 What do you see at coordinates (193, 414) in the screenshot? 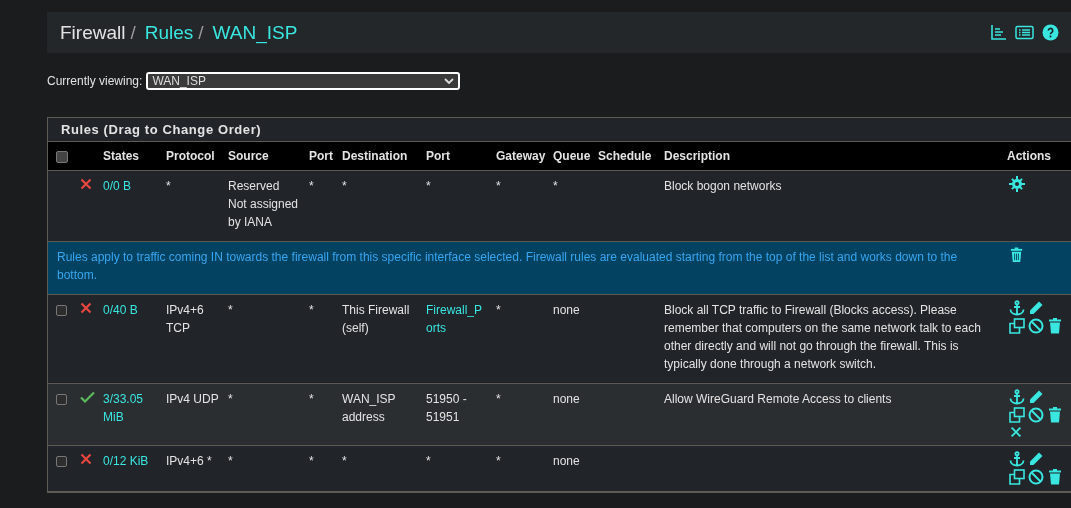
I see `table-cell: IPv4 UDP` at bounding box center [193, 414].